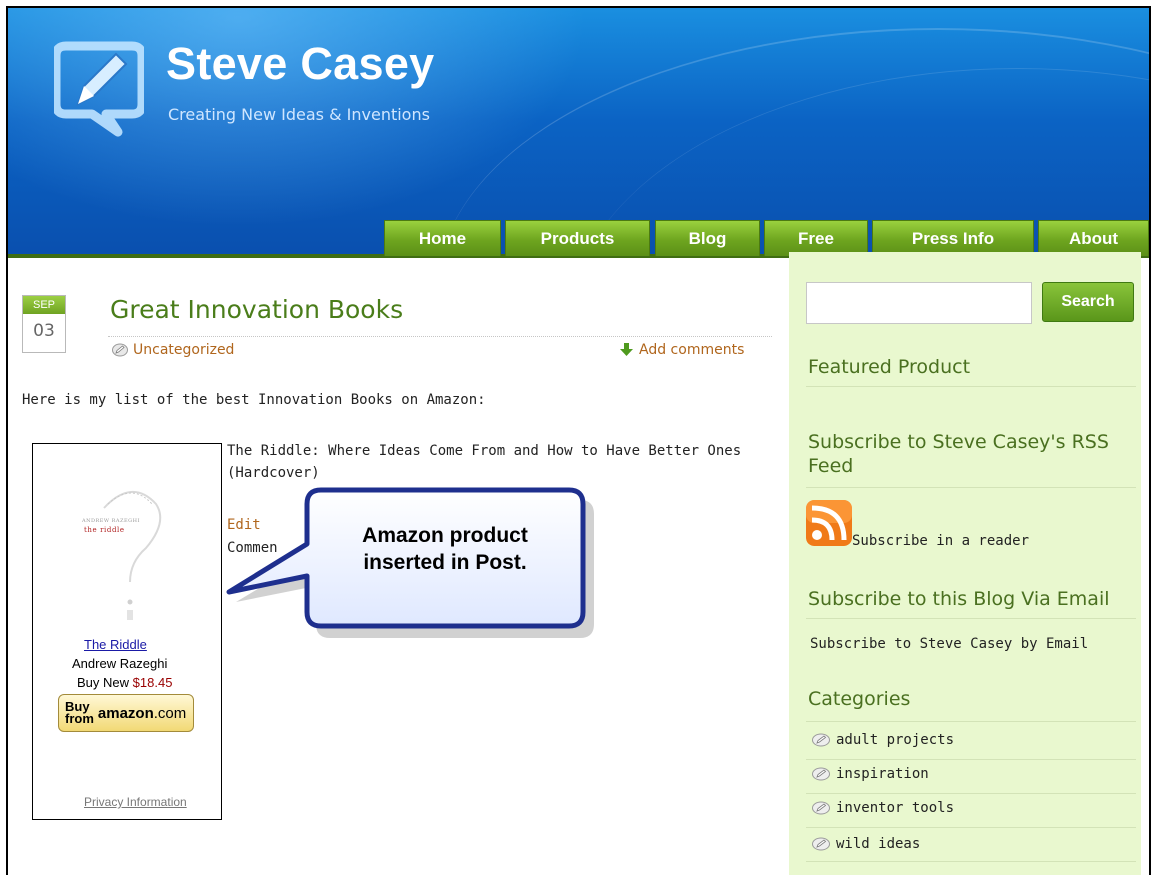 Image resolution: width=1151 pixels, height=875 pixels. Describe the element at coordinates (958, 454) in the screenshot. I see `rss-heading: Subscribe to Steve Casey's RSS Feed` at that location.